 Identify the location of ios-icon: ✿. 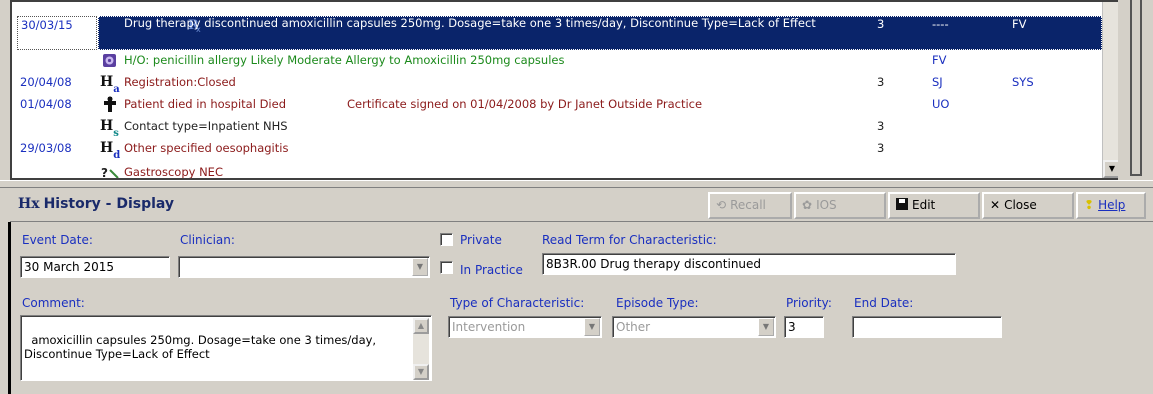
(807, 205).